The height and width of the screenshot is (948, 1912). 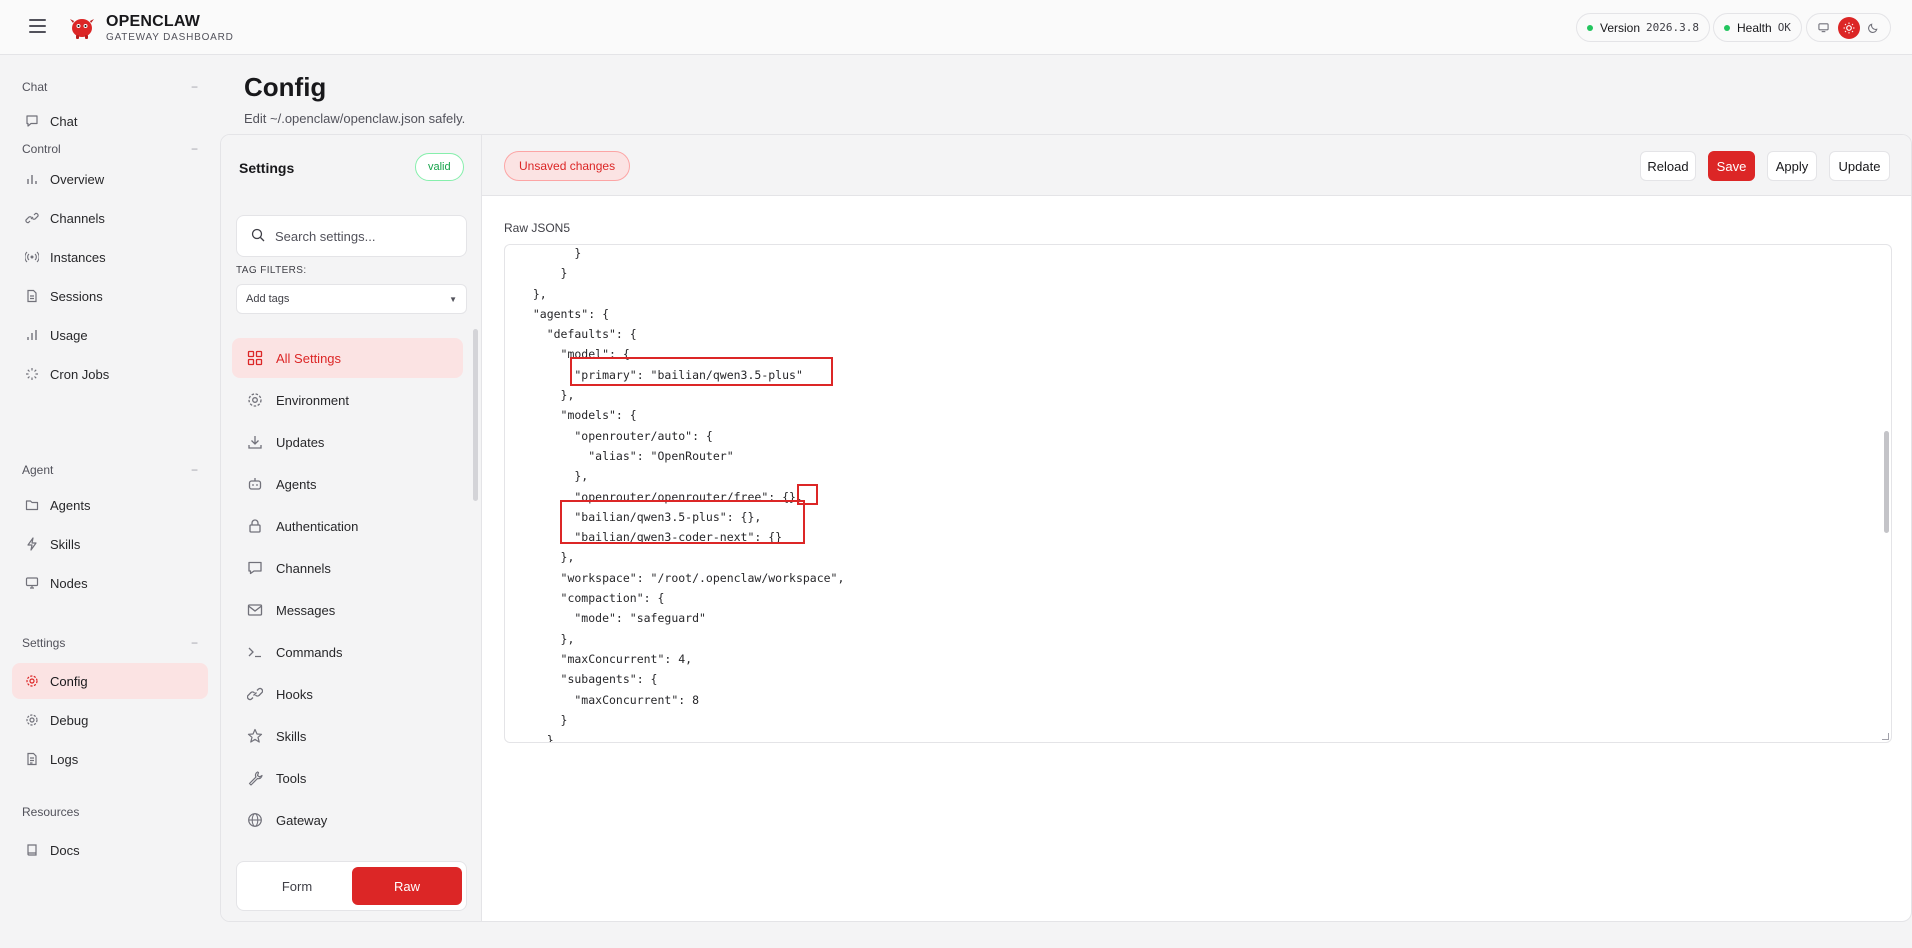 I want to click on nav-item-nodes: Nodes, so click(x=110, y=583).